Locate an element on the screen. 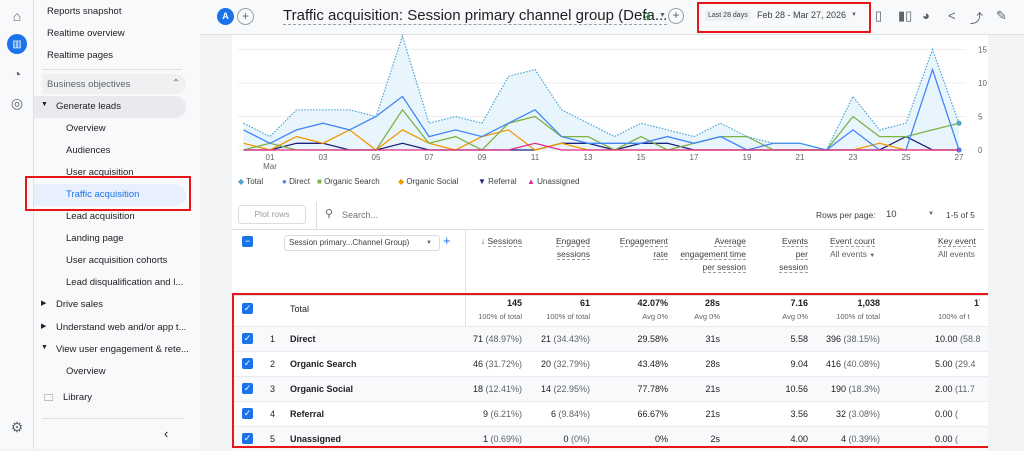  cell-percent: (40.08%) is located at coordinates (860, 364).